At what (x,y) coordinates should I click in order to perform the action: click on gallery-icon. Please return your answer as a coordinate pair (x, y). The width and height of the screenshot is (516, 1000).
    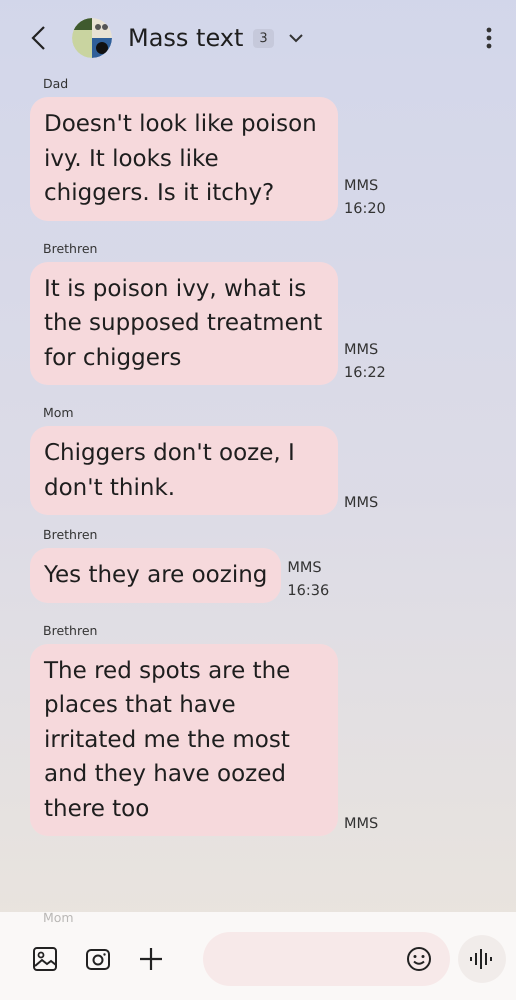
    Looking at the image, I should click on (45, 959).